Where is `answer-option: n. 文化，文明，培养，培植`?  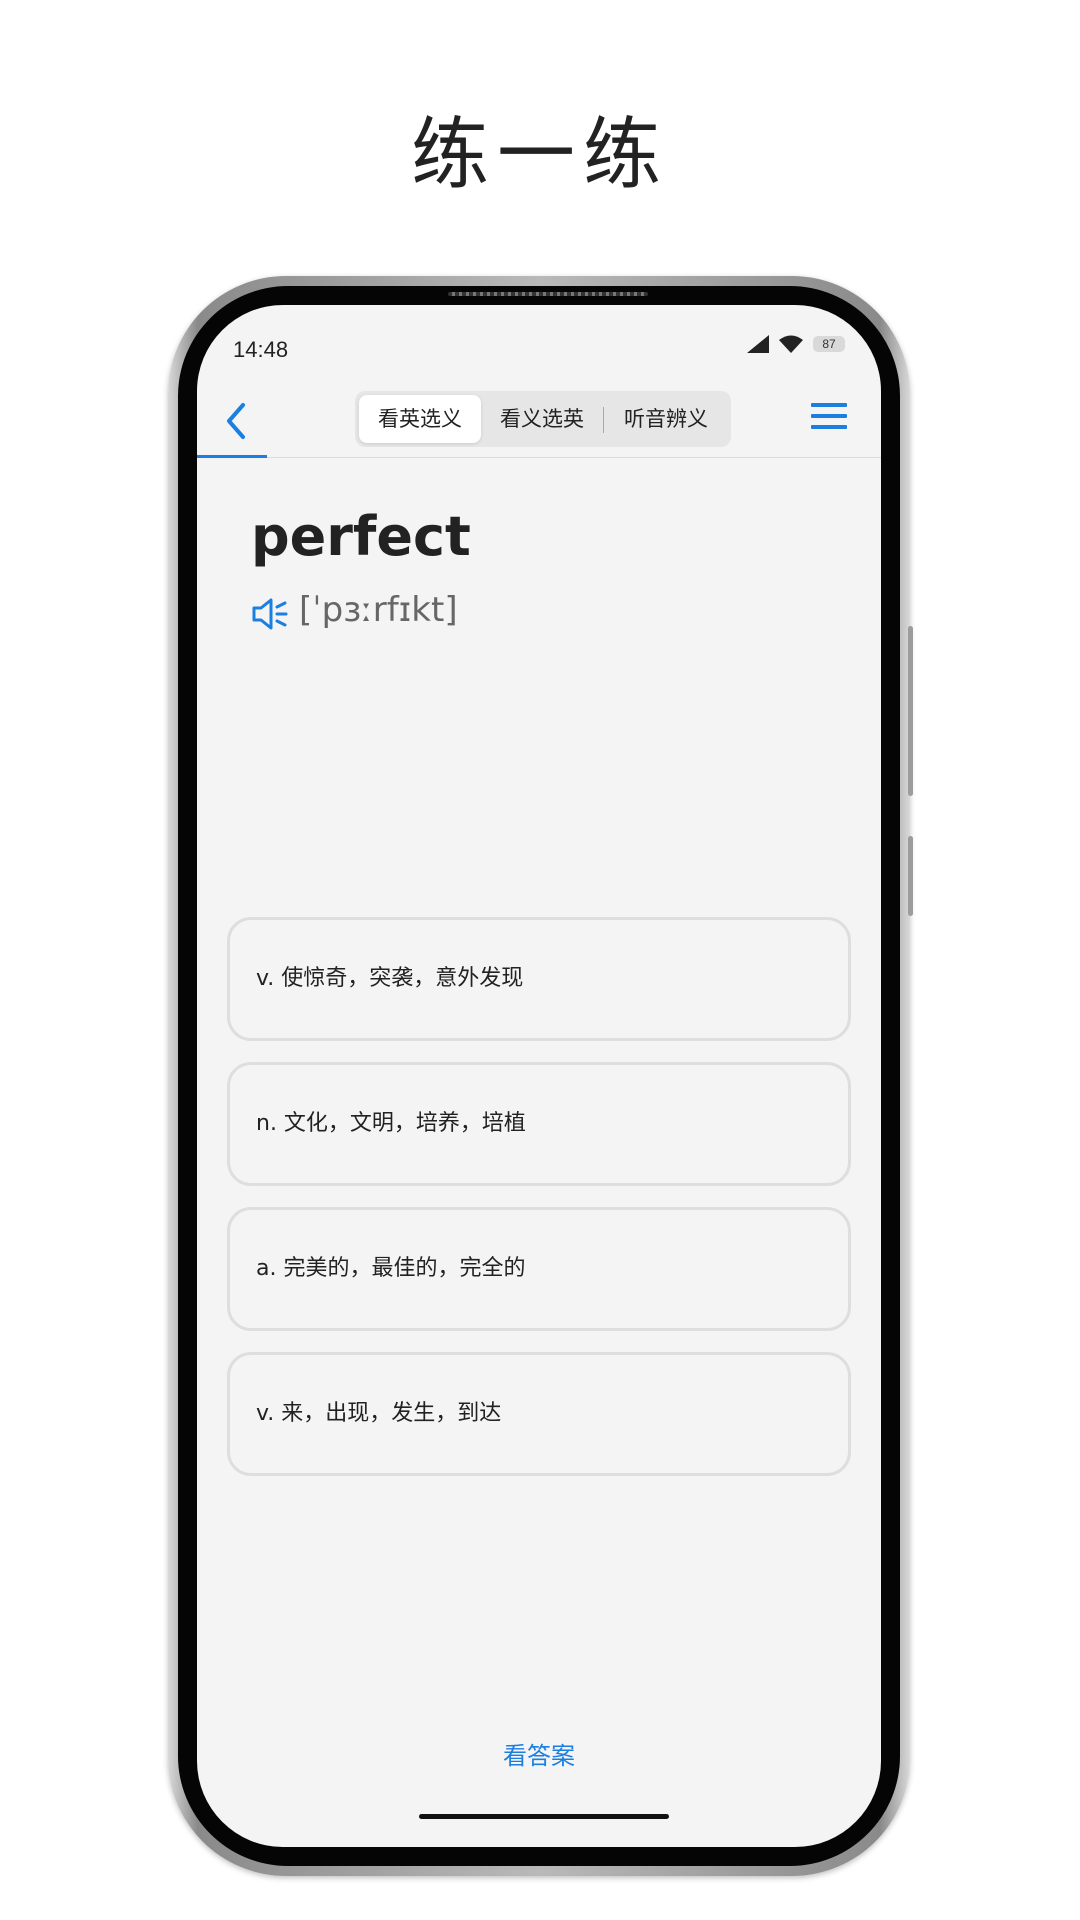 answer-option: n. 文化，文明，培养，培植 is located at coordinates (539, 1124).